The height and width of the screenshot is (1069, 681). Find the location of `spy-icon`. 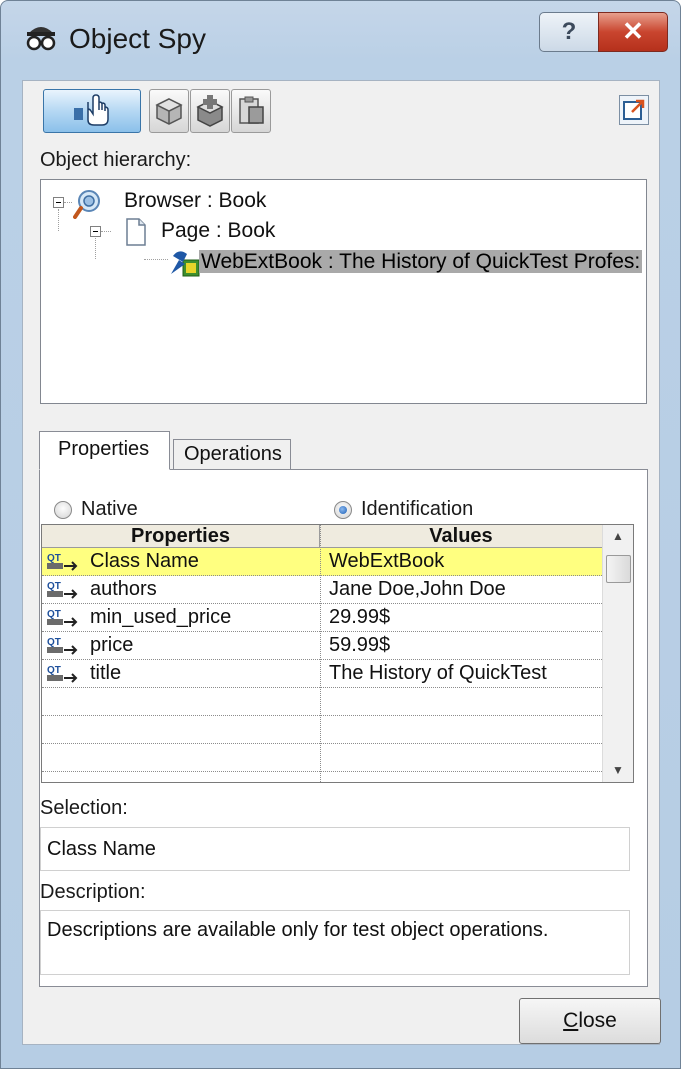

spy-icon is located at coordinates (41, 39).